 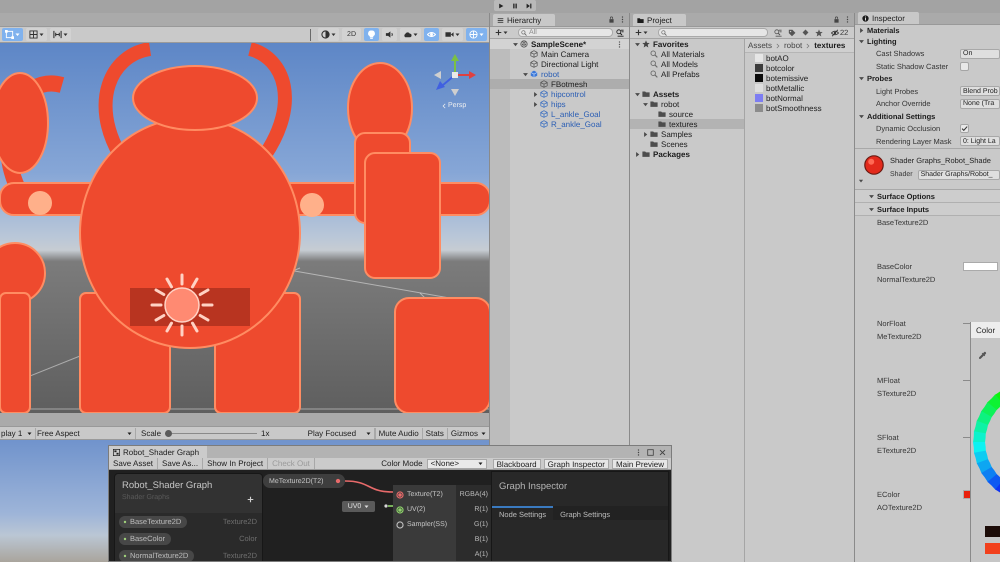 I want to click on asset-item: botcolor, so click(x=799, y=68).